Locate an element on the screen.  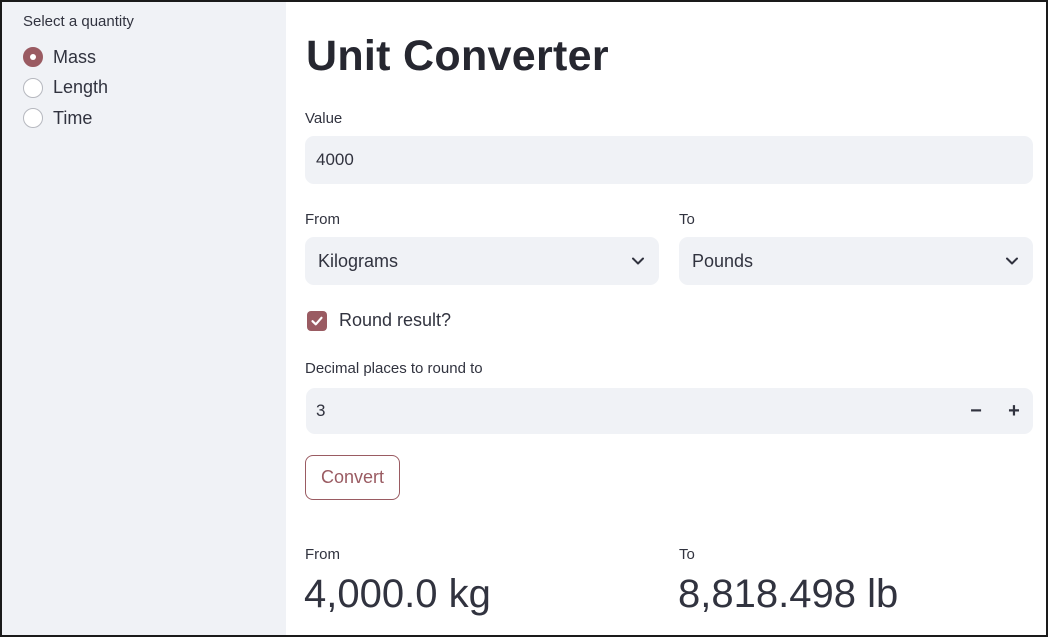
value-label: Value is located at coordinates (324, 118).